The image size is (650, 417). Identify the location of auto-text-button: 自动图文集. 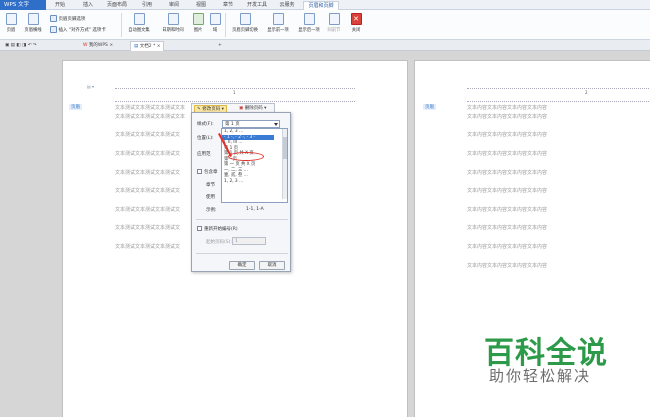
(139, 23).